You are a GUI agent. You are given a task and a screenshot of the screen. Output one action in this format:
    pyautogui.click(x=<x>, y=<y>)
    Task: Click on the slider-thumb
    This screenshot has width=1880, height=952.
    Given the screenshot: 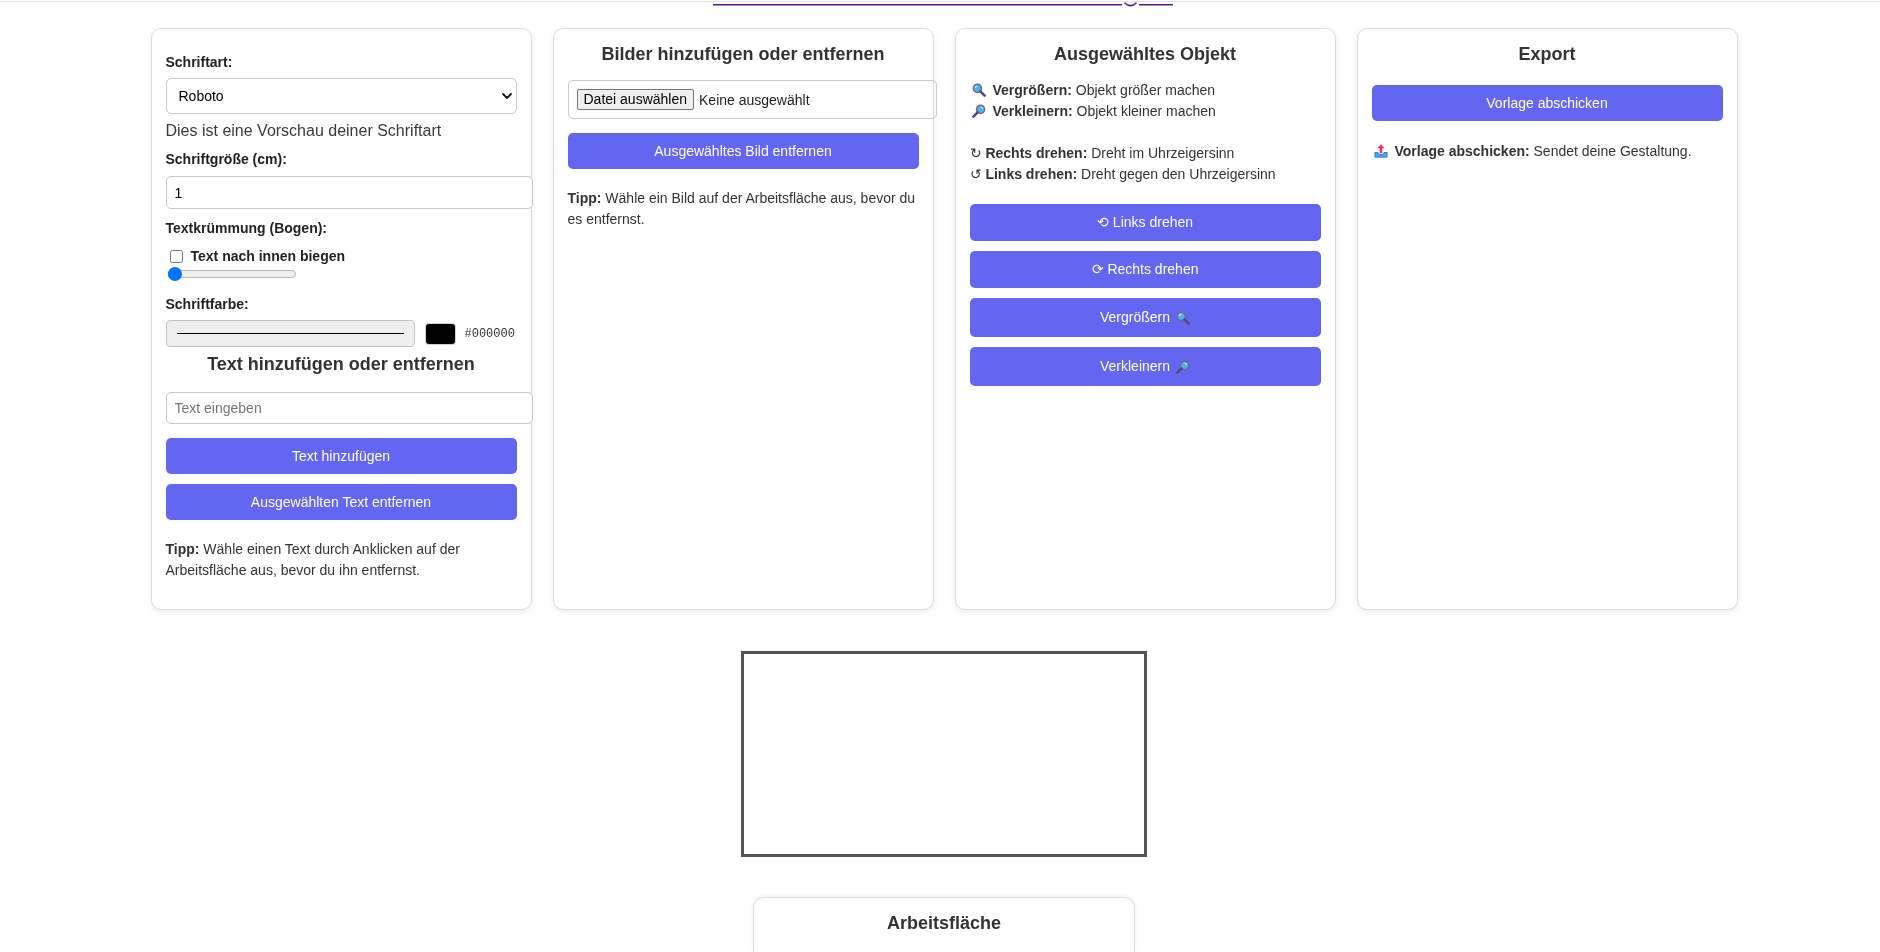 What is the action you would take?
    pyautogui.click(x=174, y=274)
    